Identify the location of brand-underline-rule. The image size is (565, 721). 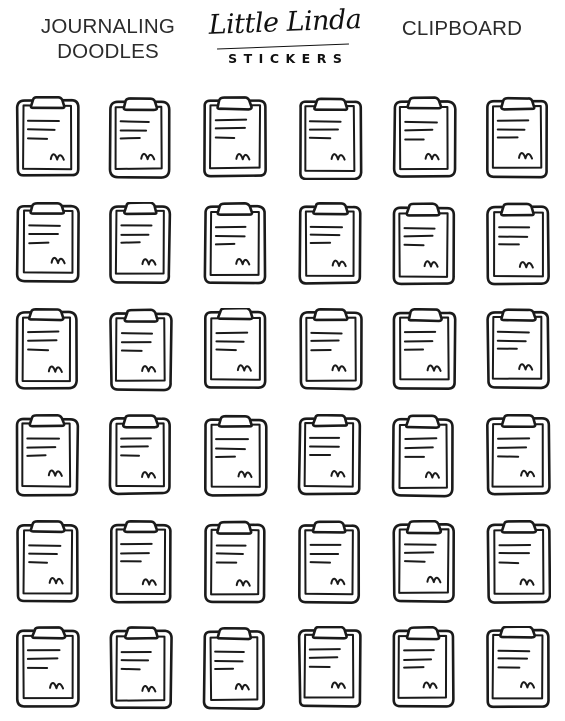
(283, 46).